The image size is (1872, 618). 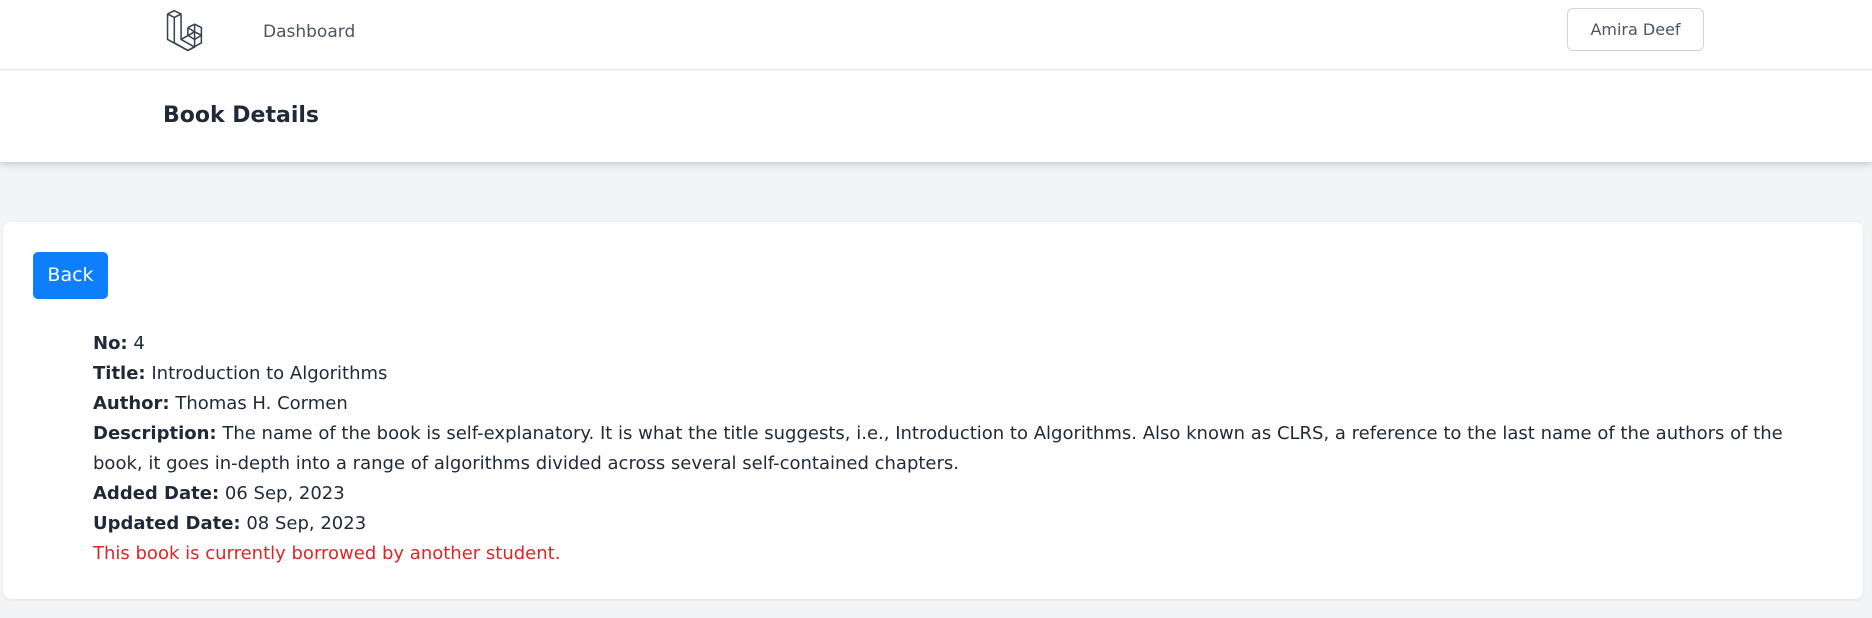 I want to click on nav-link-dashboard: Dashboard, so click(x=309, y=32).